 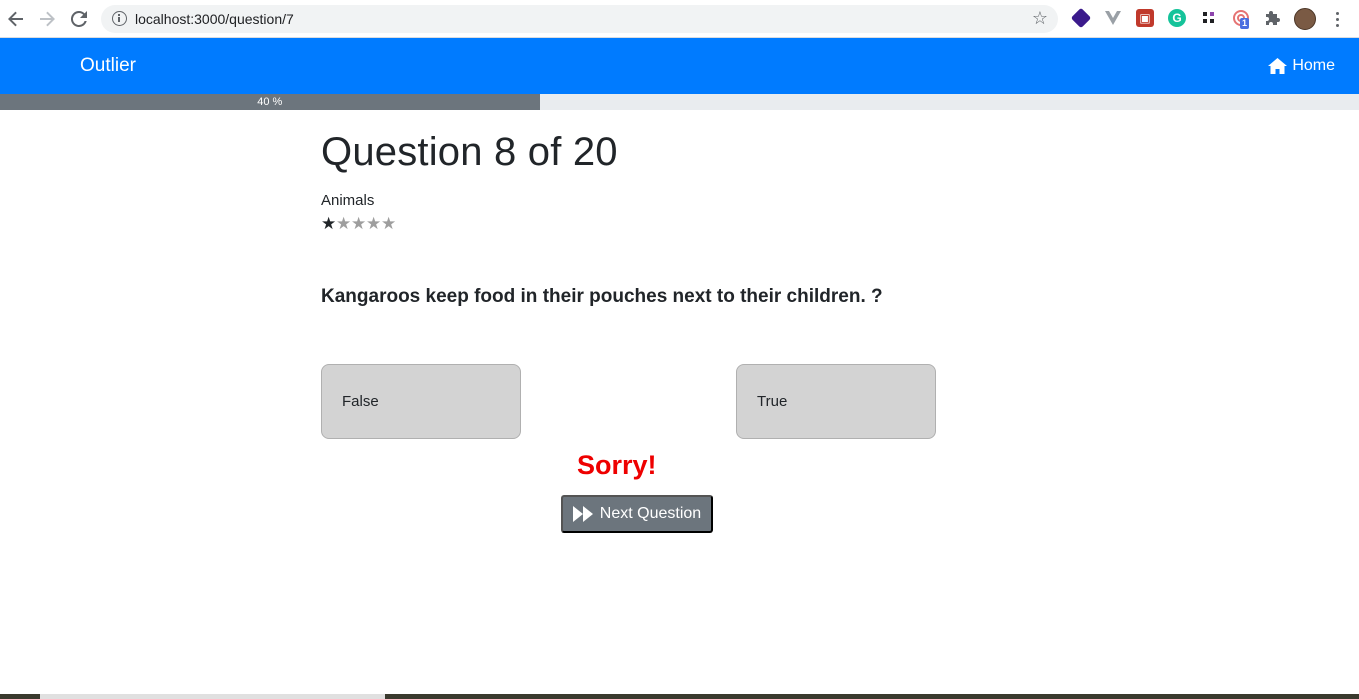 I want to click on fast-forward-icon, so click(x=582, y=514).